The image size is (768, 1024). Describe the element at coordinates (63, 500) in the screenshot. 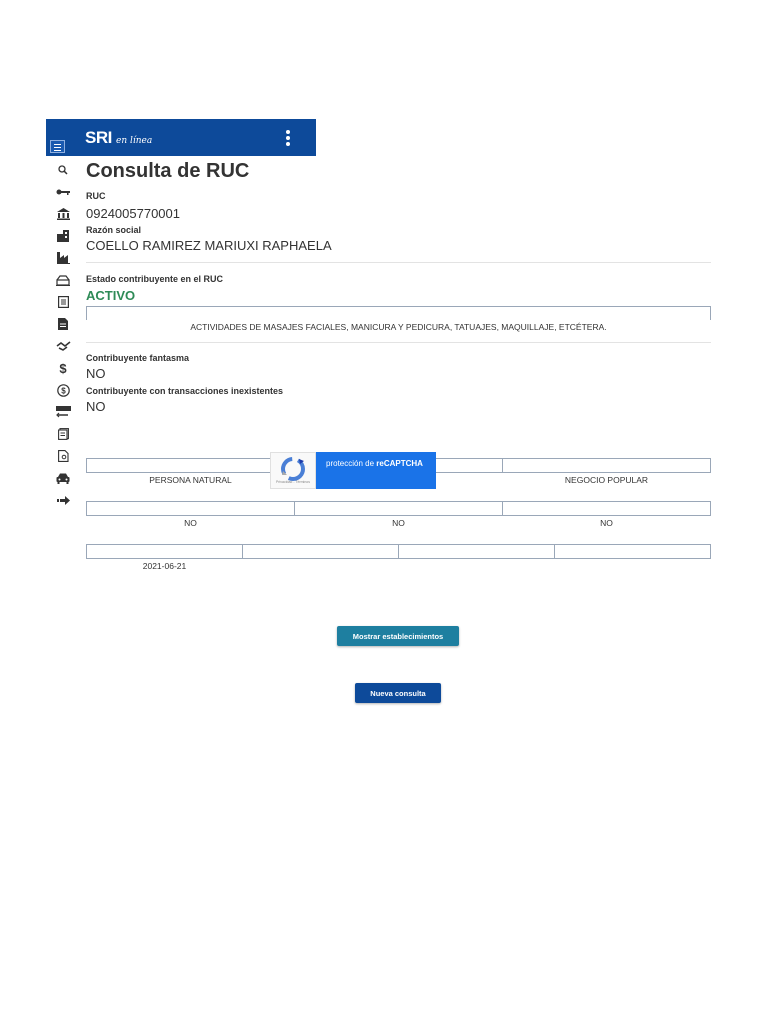

I see `arrow-right-icon` at that location.